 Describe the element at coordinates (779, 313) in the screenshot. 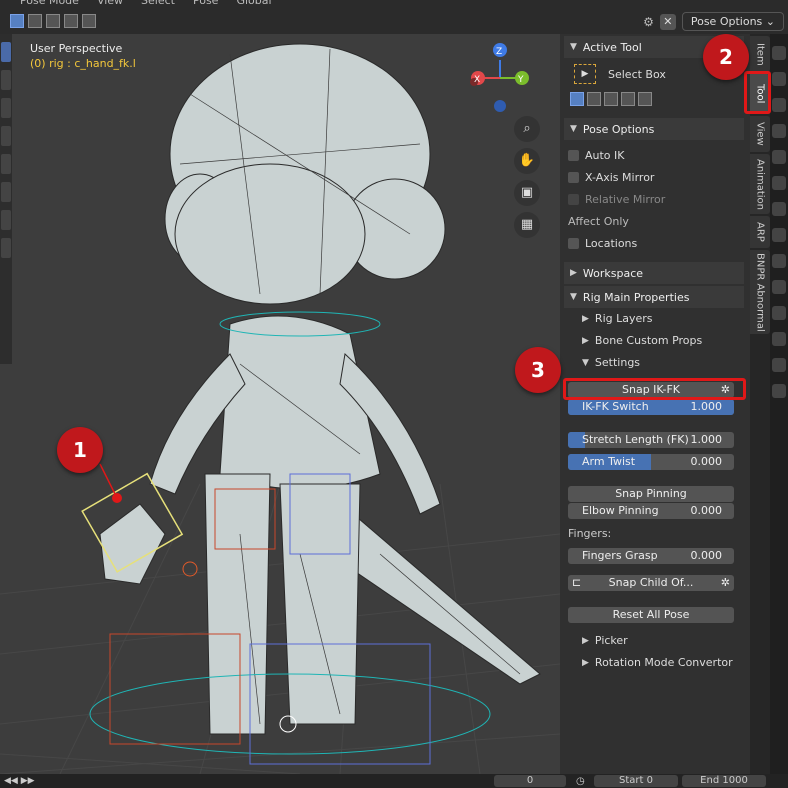

I see `data-props-icon` at that location.